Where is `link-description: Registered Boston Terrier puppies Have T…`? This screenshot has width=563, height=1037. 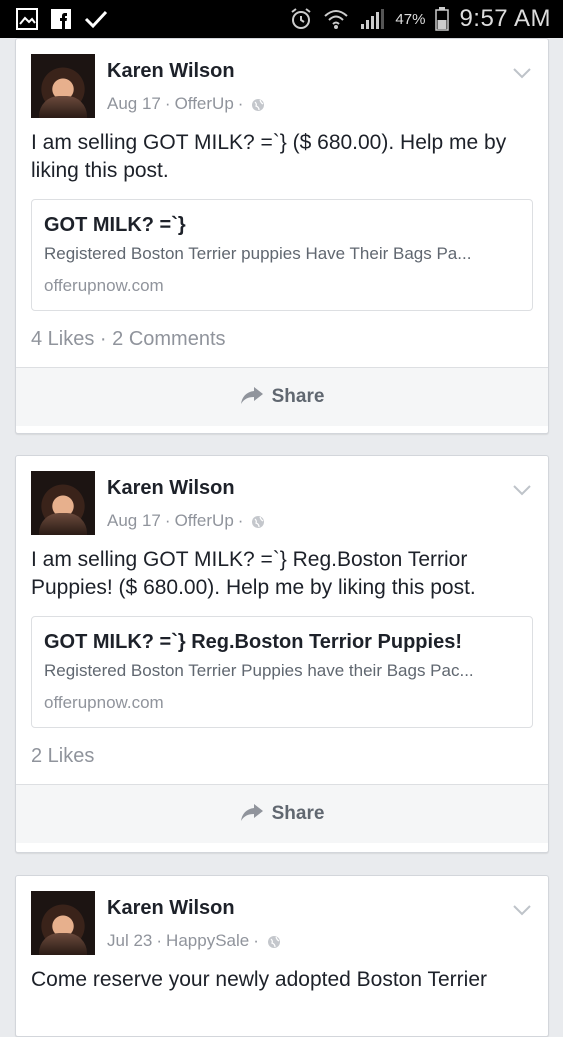 link-description: Registered Boston Terrier puppies Have T… is located at coordinates (258, 253).